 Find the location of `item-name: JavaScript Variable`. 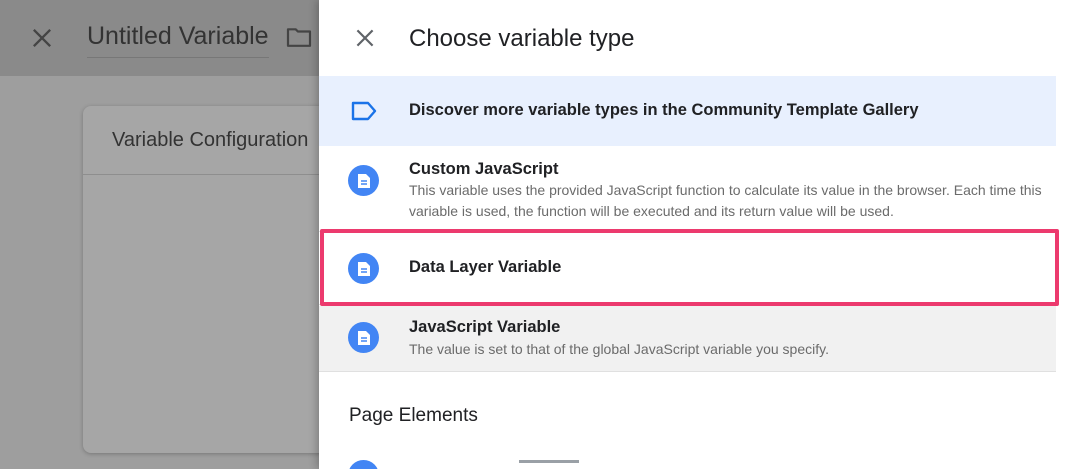

item-name: JavaScript Variable is located at coordinates (485, 327).